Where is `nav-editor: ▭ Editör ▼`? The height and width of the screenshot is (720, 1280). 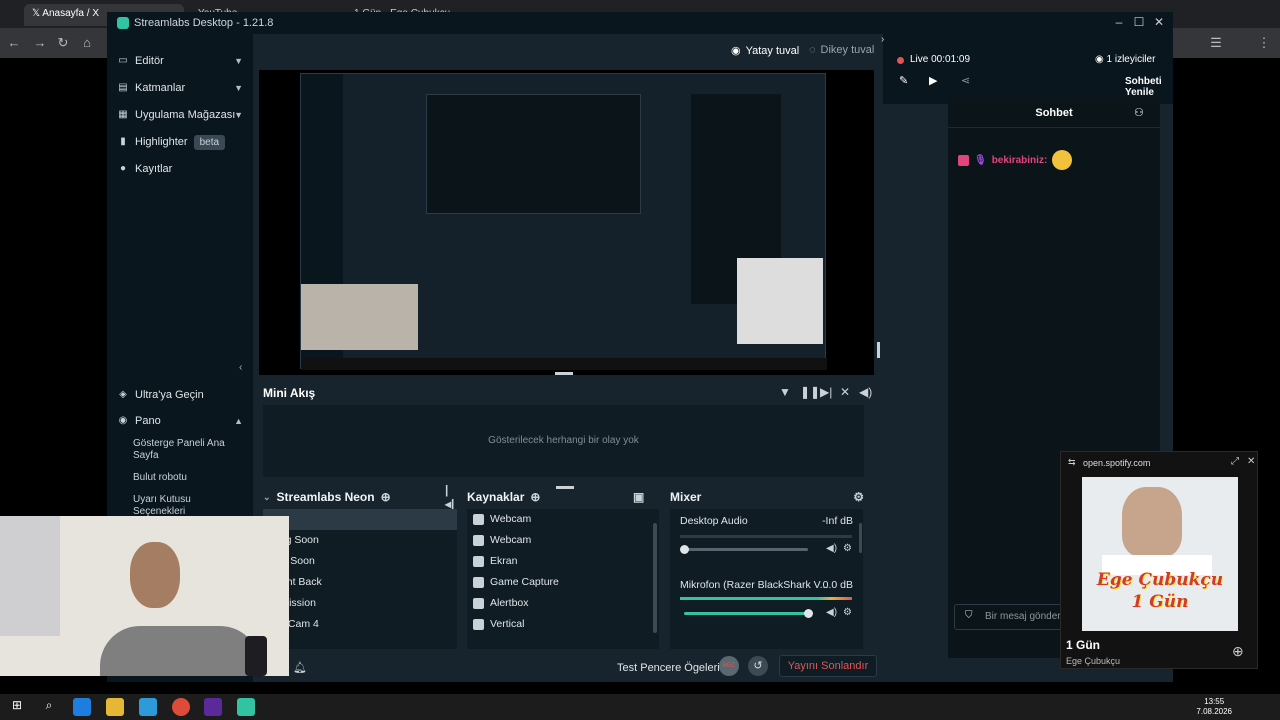
nav-editor: ▭ Editör ▼ is located at coordinates (181, 61).